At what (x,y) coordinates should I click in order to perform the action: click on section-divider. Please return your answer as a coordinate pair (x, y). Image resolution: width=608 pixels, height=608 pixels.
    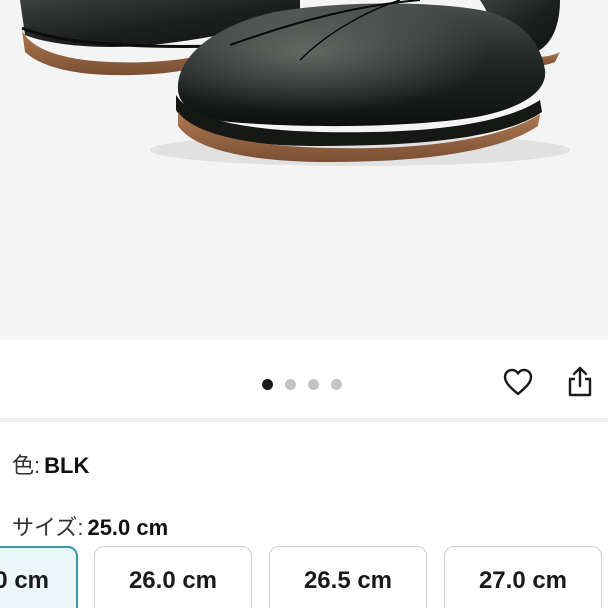
    Looking at the image, I should click on (304, 420).